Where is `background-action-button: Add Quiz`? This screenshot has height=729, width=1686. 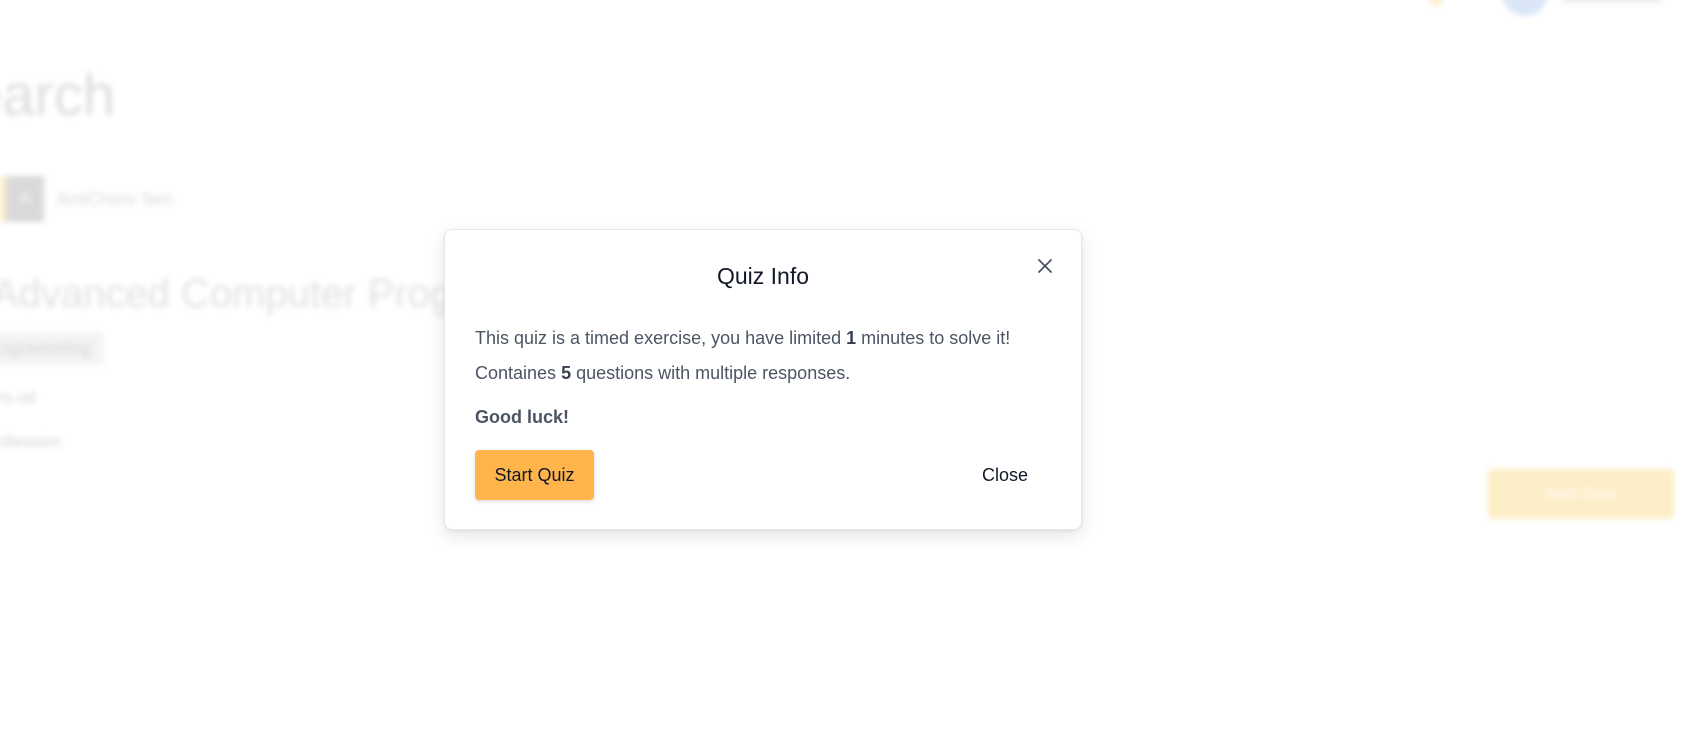 background-action-button: Add Quiz is located at coordinates (1581, 494).